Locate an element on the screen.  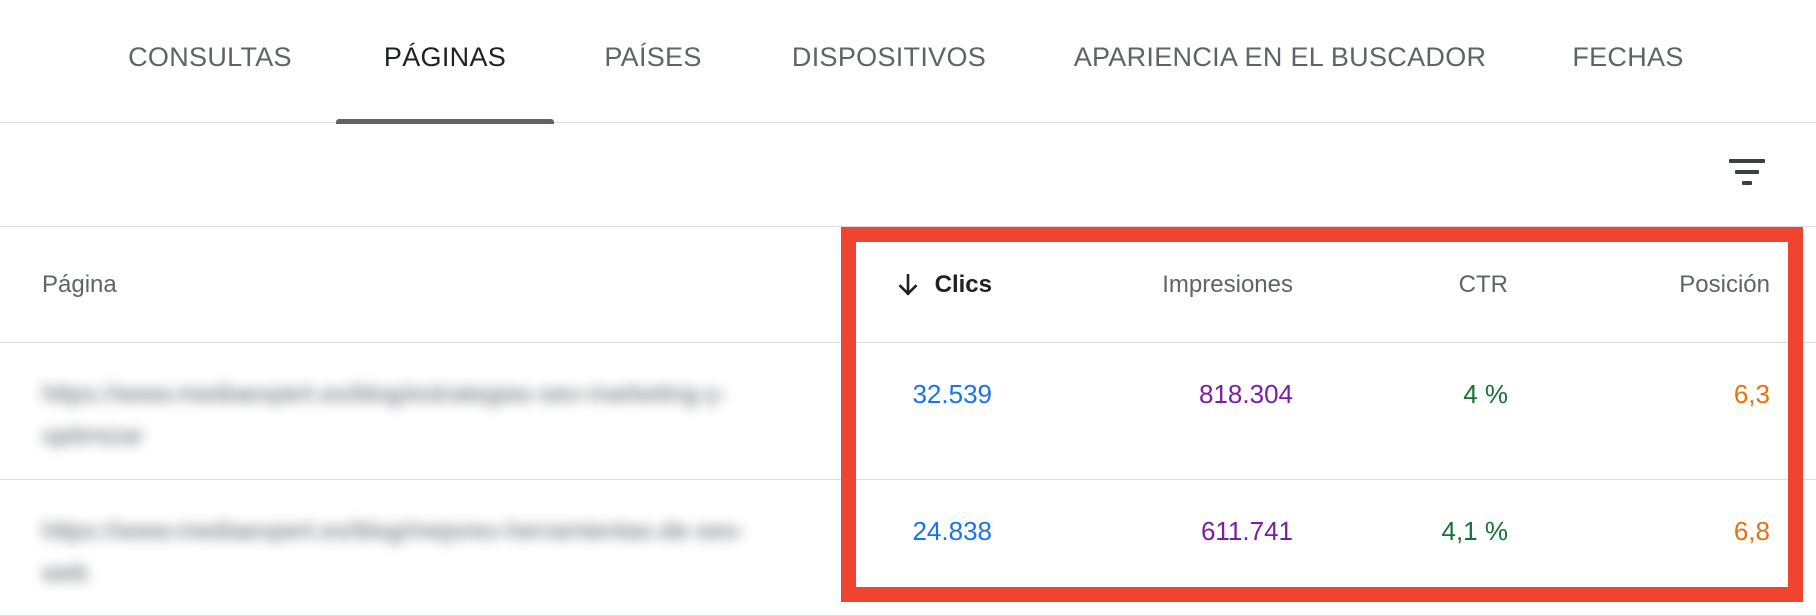
column-header-position: Posición is located at coordinates (1724, 285).